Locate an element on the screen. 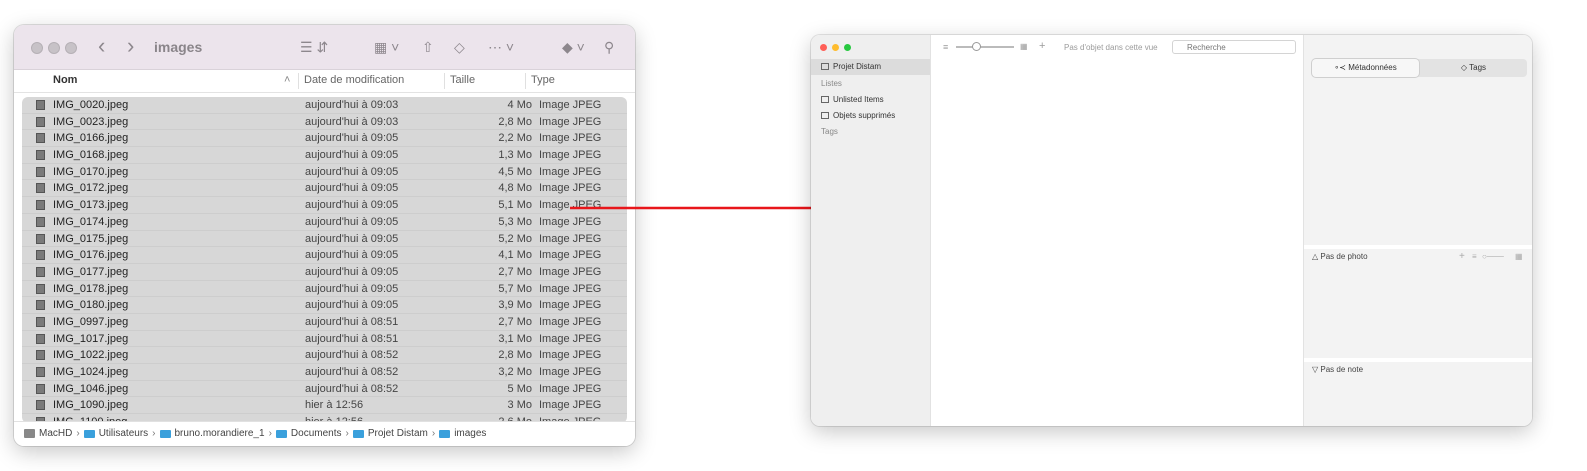 The width and height of the screenshot is (1587, 471). list-view-icon: ☰ ⇵ is located at coordinates (314, 47).